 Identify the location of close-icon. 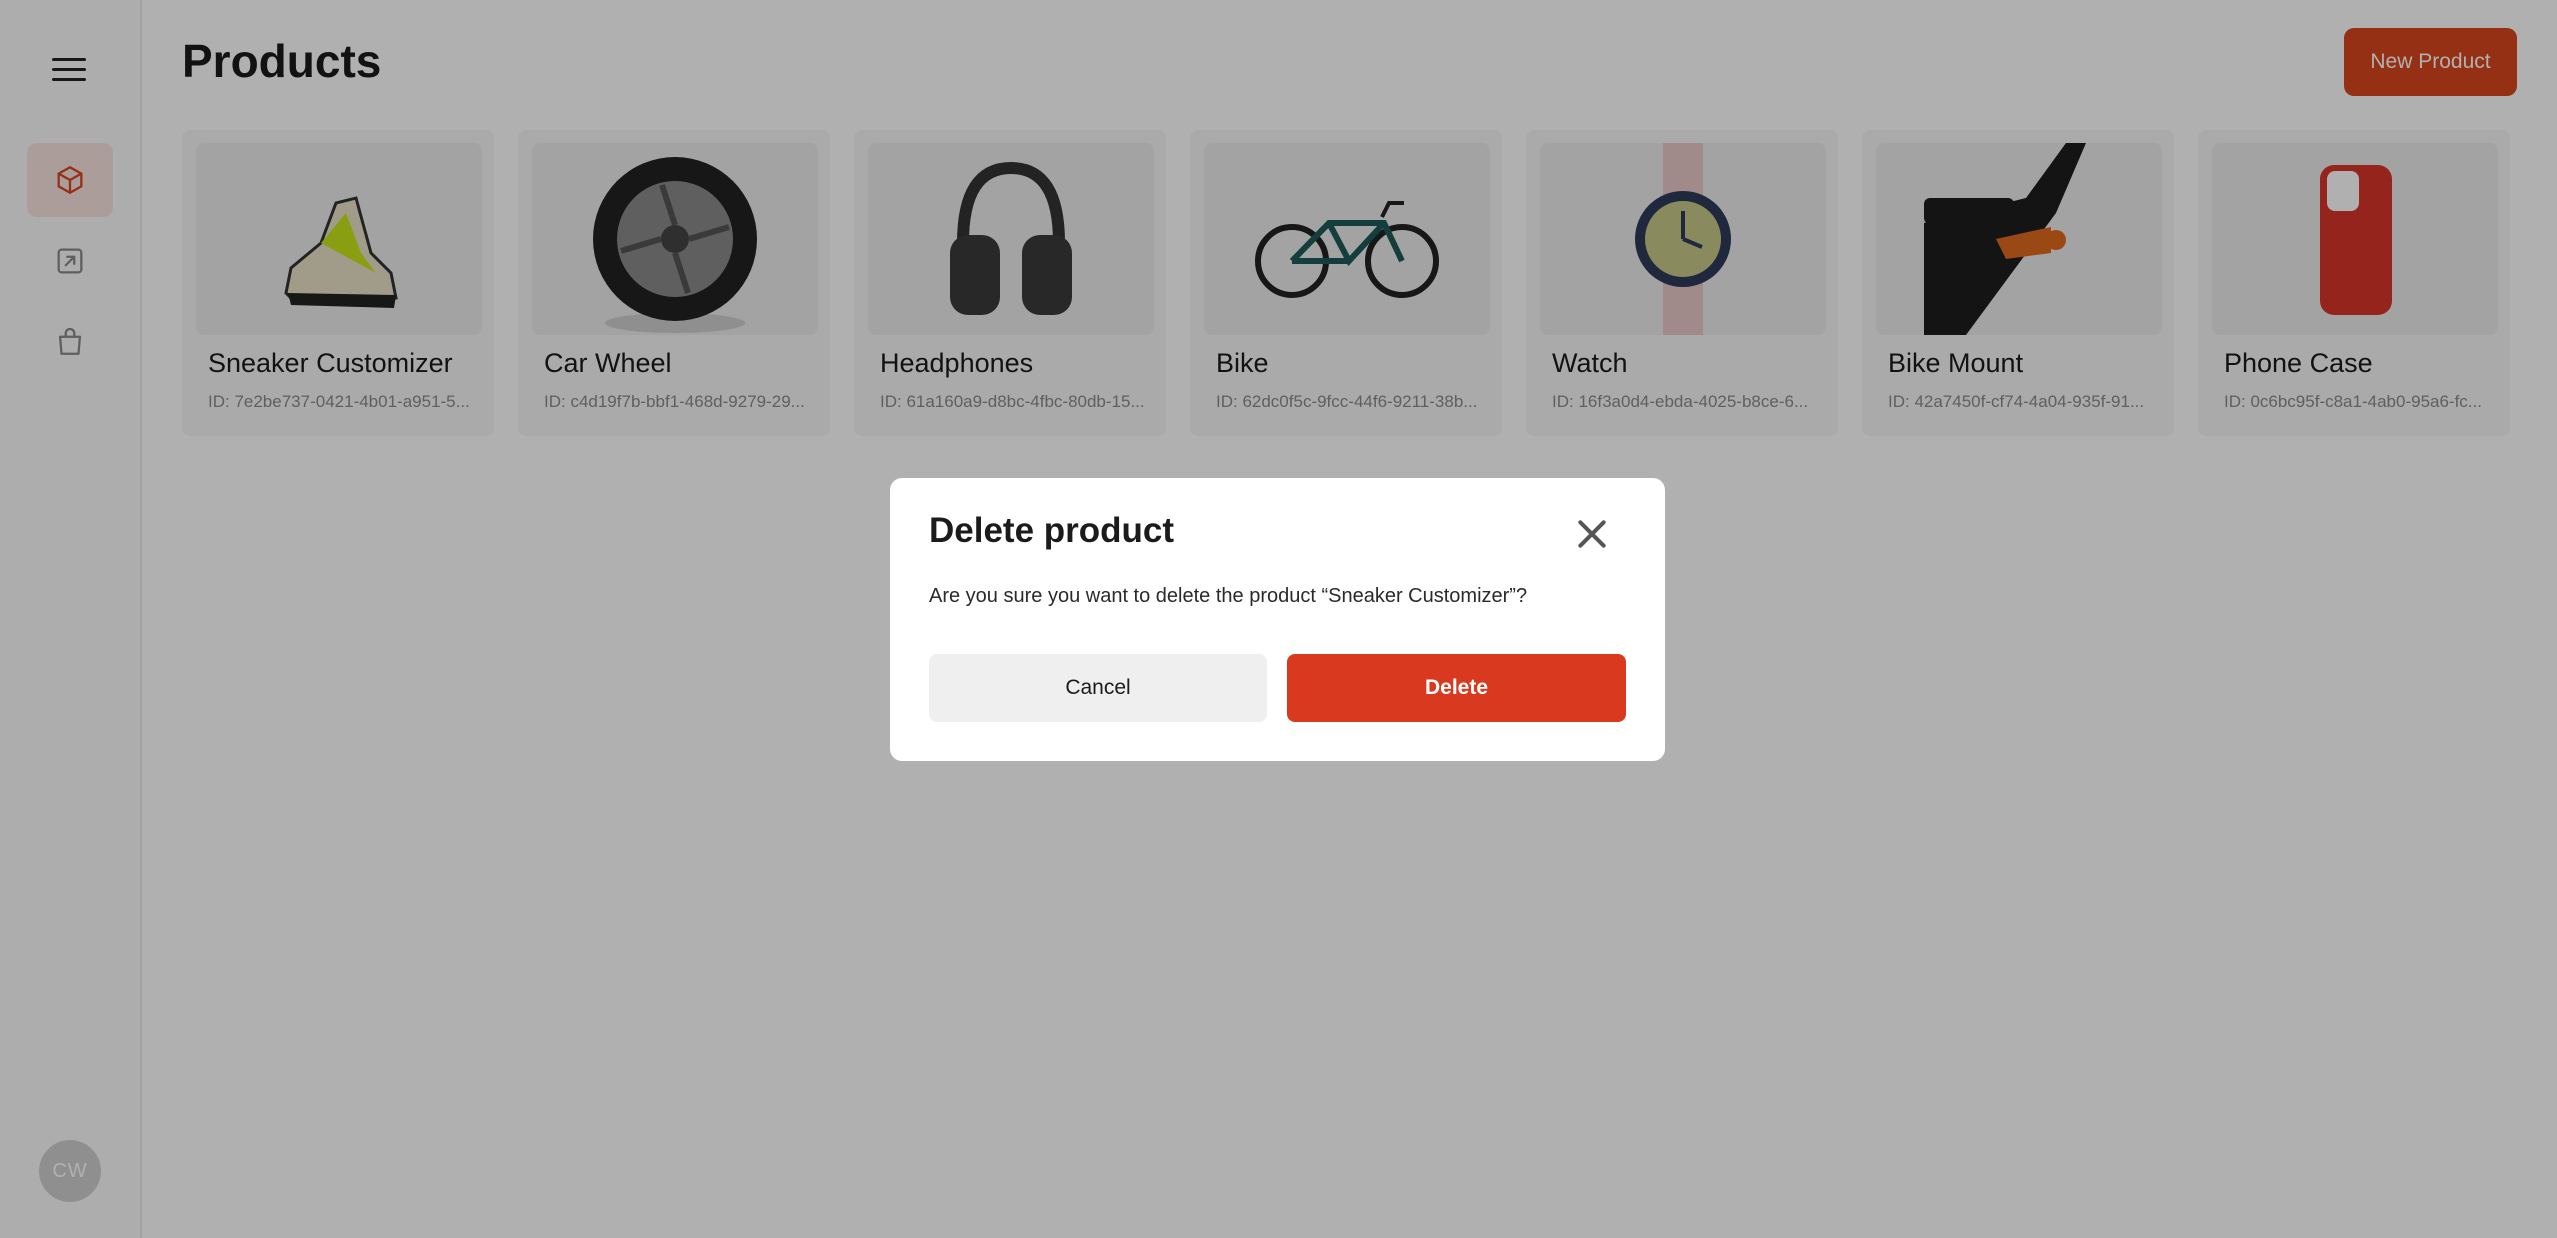
(1592, 534).